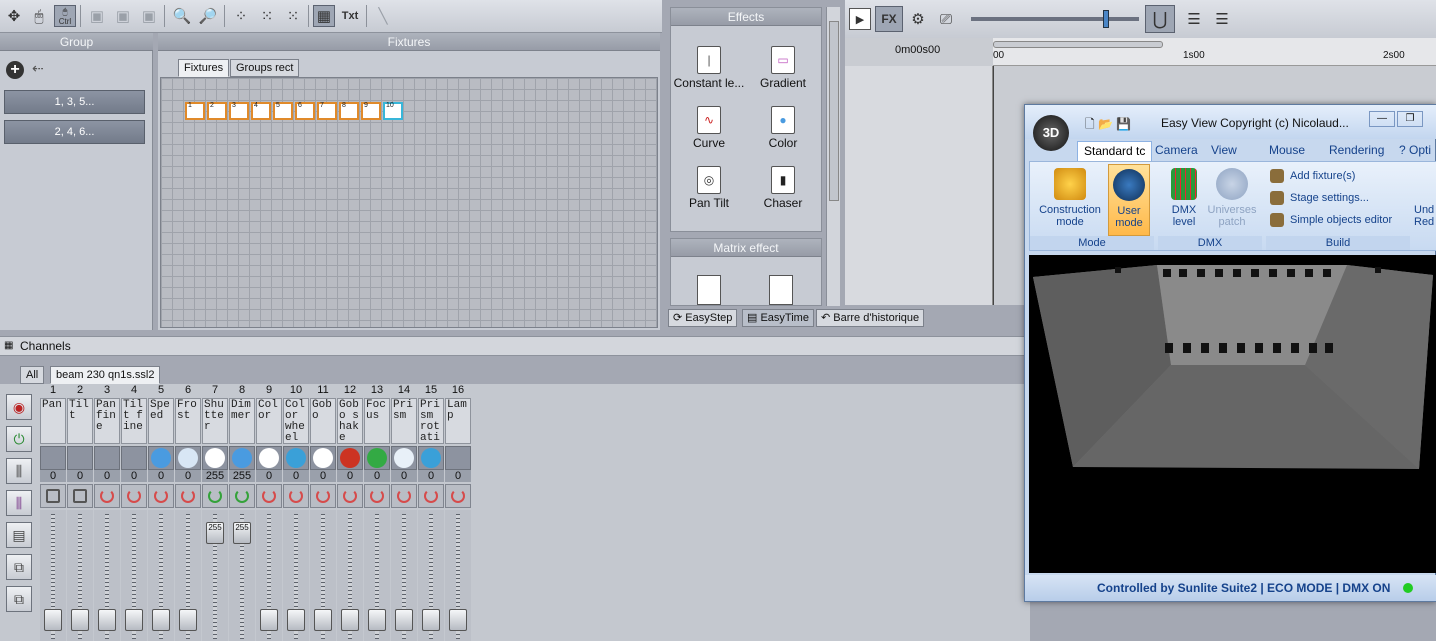  What do you see at coordinates (97, 16) in the screenshot?
I see `add-fixture-icon: ▣` at bounding box center [97, 16].